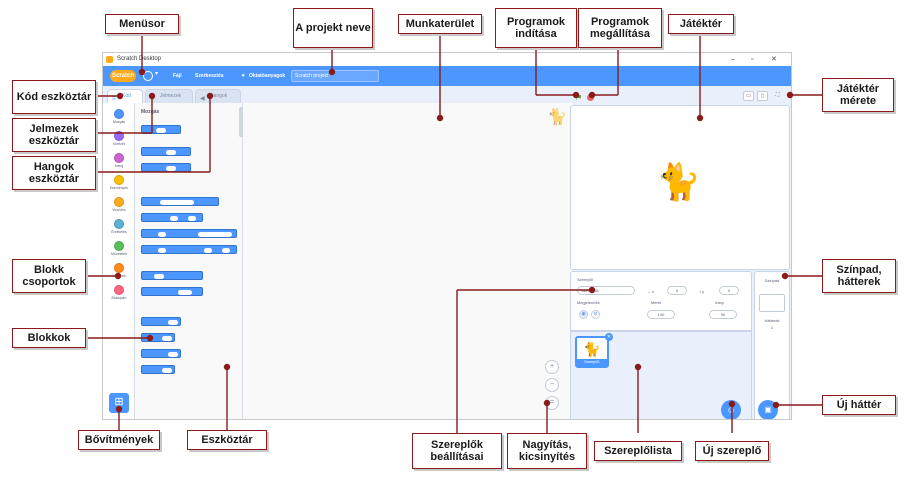 The width and height of the screenshot is (907, 478). What do you see at coordinates (547, 451) in the screenshot?
I see `callout-nagyitas: Nagyítás, kicsinyítés` at bounding box center [547, 451].